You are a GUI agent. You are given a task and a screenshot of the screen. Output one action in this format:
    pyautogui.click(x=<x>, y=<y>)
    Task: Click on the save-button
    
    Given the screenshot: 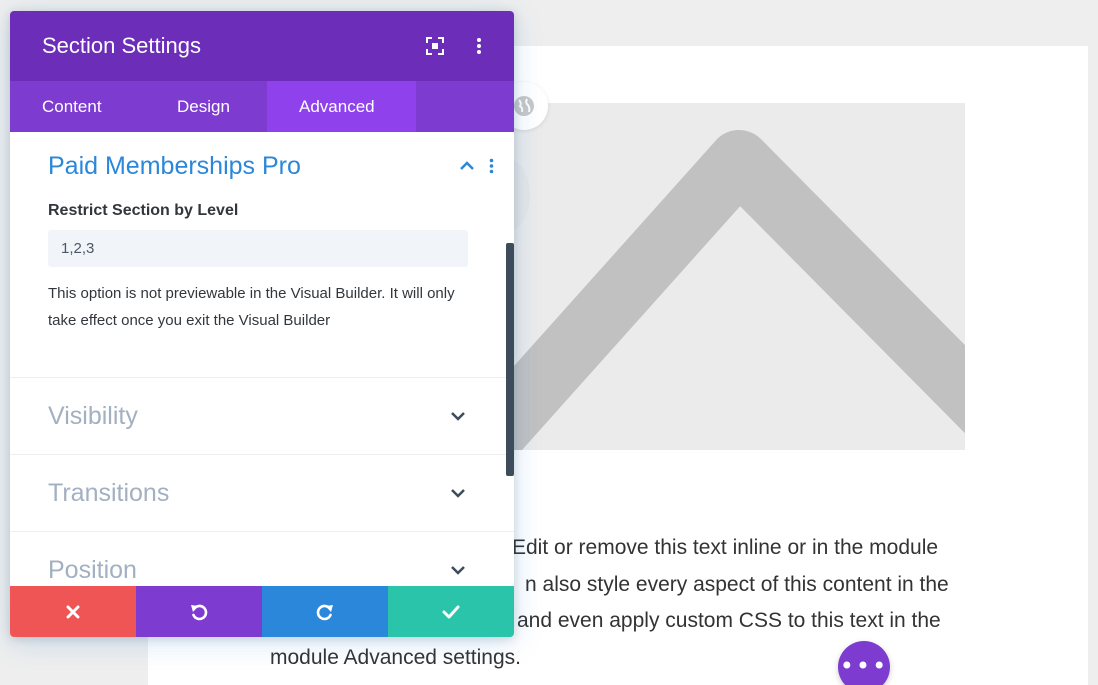 What is the action you would take?
    pyautogui.click(x=451, y=611)
    